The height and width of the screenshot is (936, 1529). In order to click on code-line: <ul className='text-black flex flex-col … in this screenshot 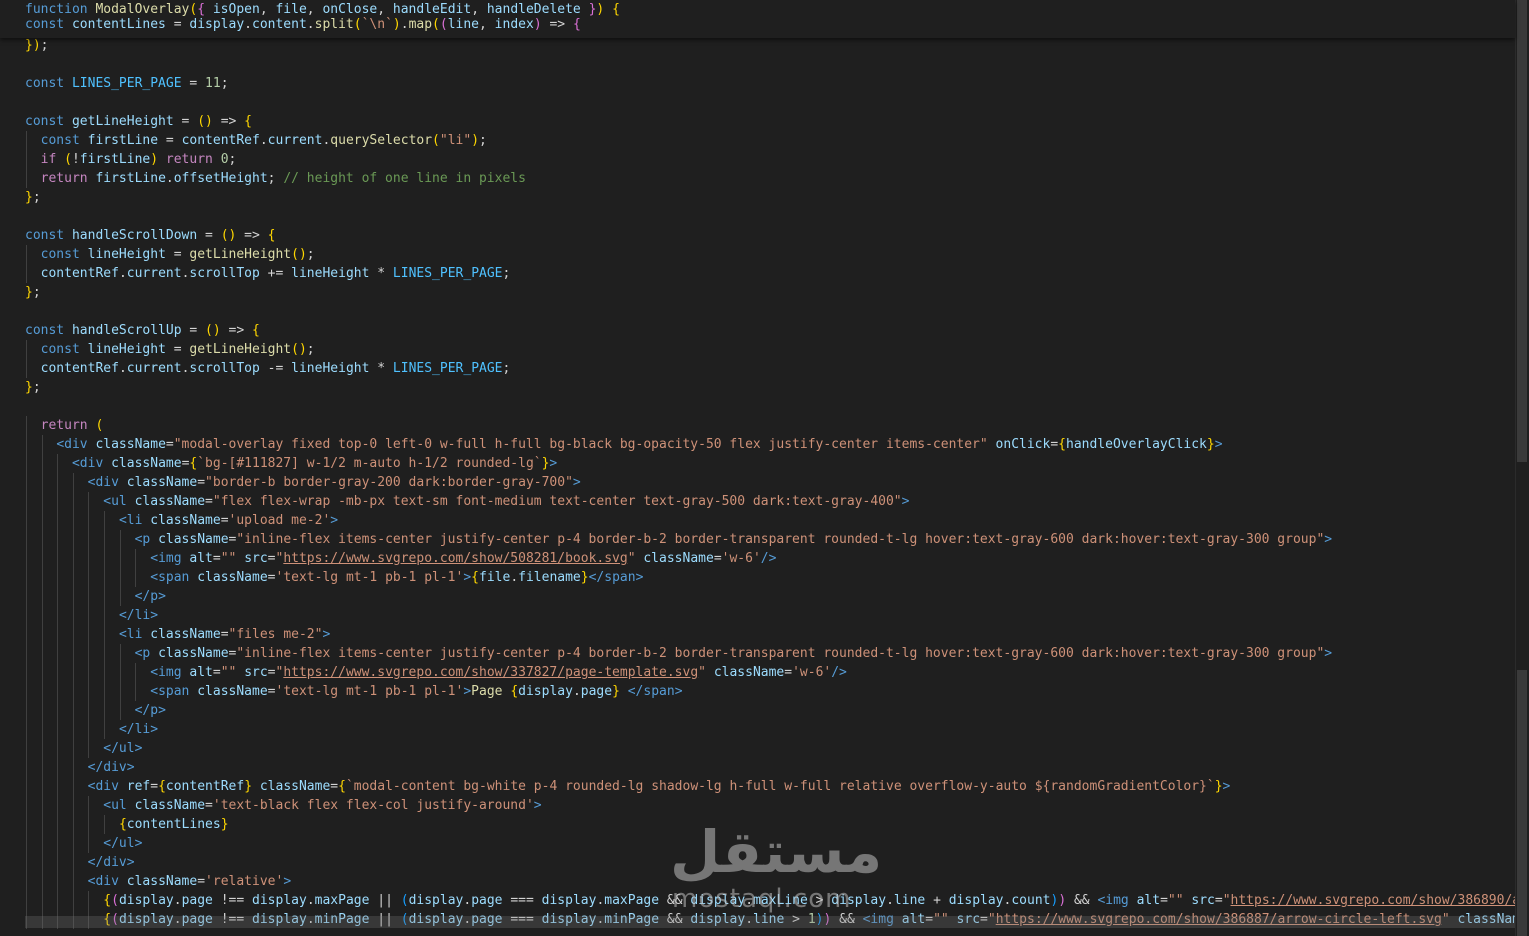, I will do `click(283, 805)`.